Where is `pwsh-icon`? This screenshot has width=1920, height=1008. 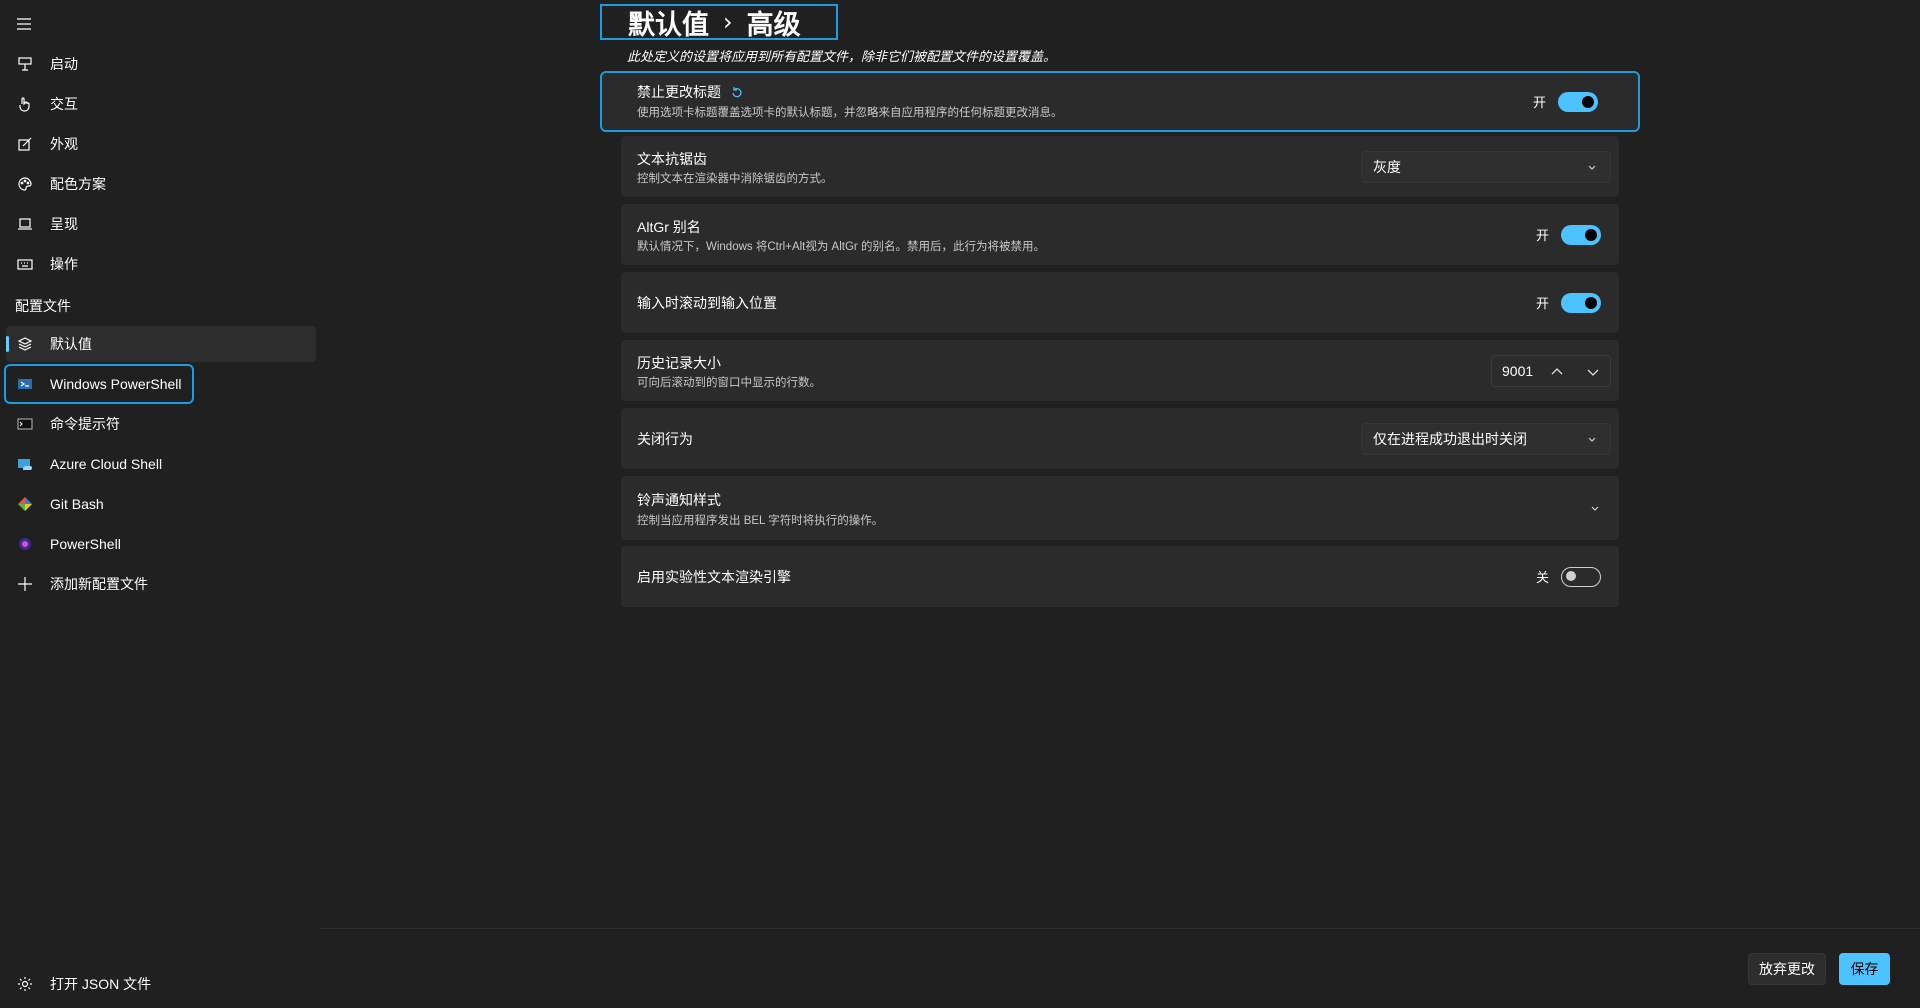
pwsh-icon is located at coordinates (25, 544).